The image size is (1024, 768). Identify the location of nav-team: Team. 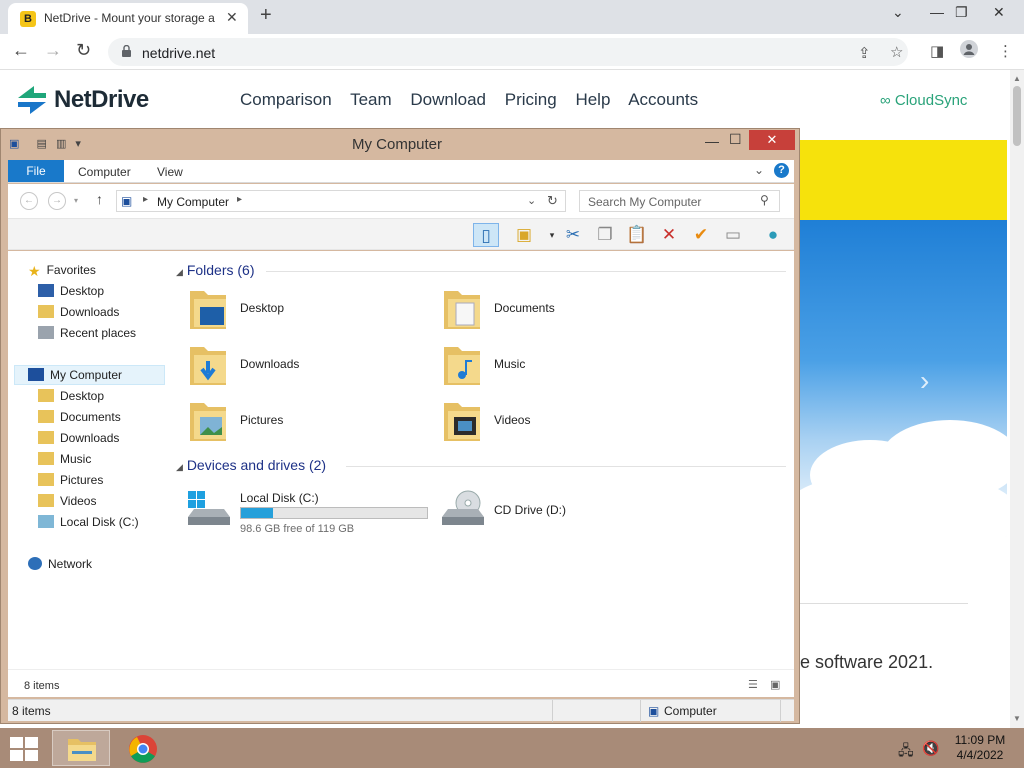
(371, 99).